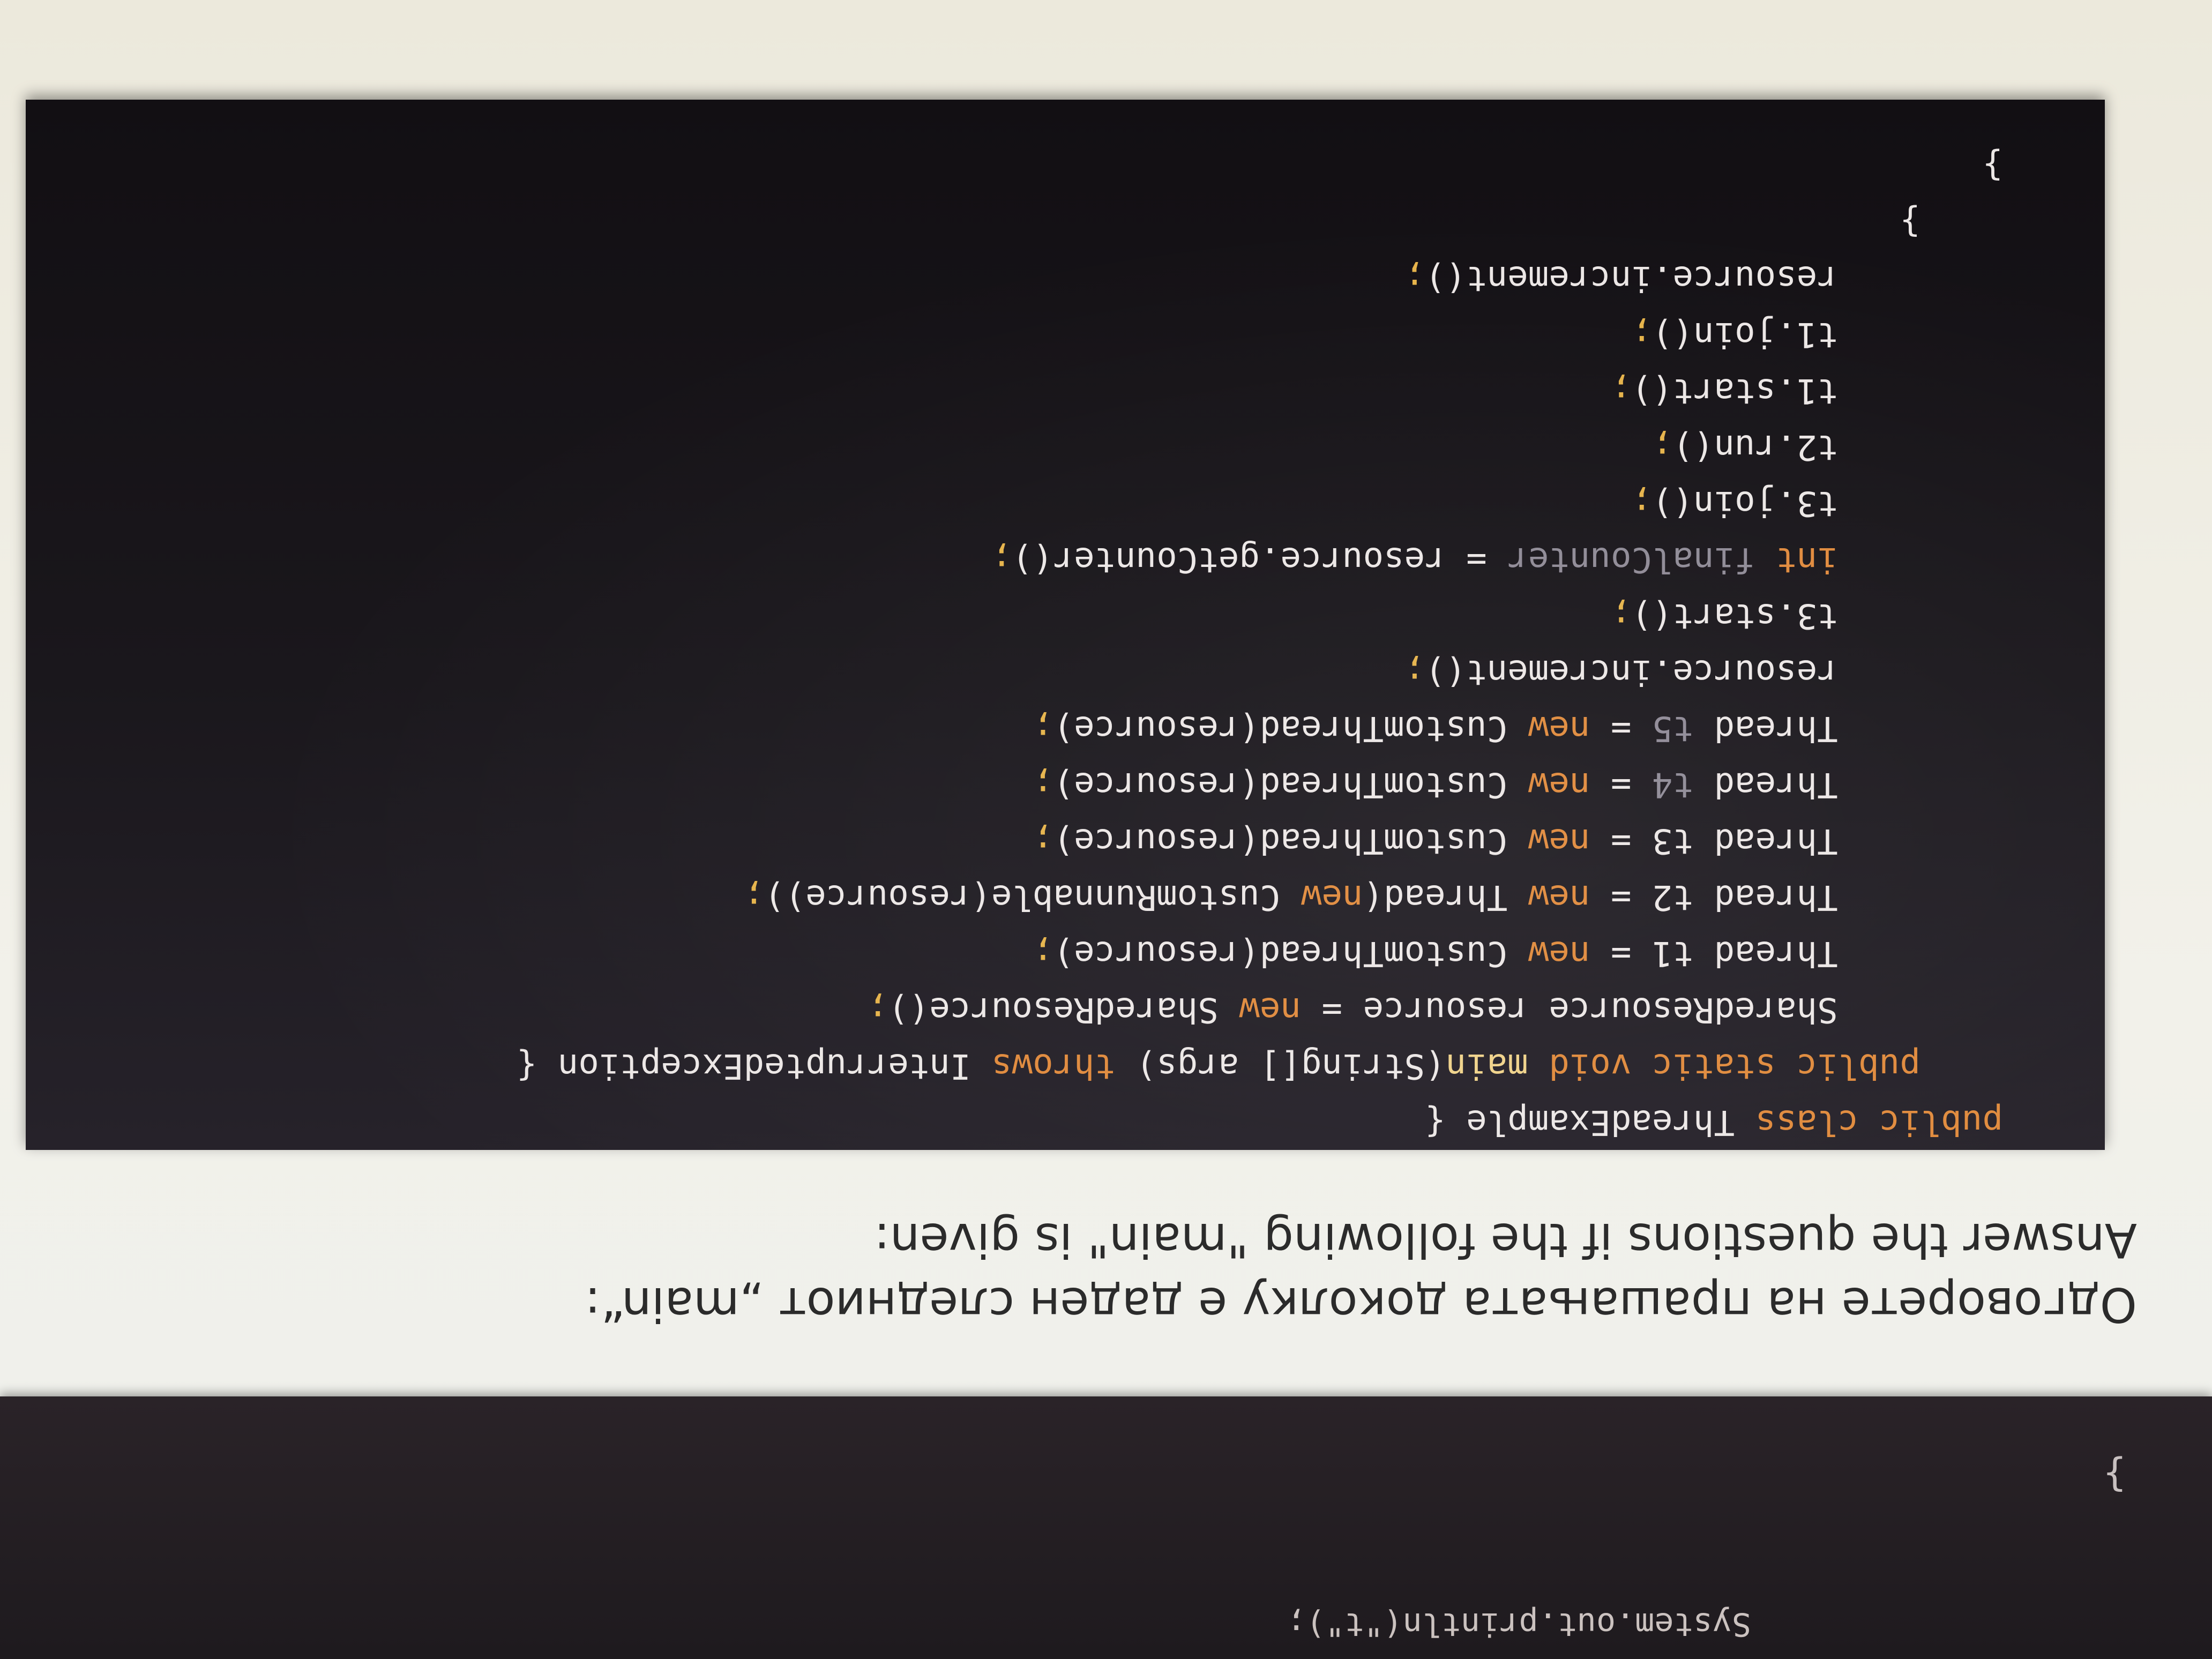  What do you see at coordinates (1827, 334) in the screenshot?
I see `code-token: t1.join()` at bounding box center [1827, 334].